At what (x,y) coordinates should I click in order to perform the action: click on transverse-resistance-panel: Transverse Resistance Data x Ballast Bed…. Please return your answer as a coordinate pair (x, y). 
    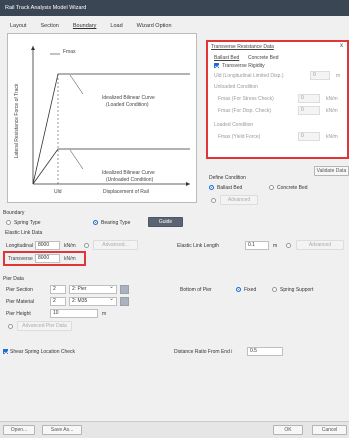
    Looking at the image, I should click on (277, 99).